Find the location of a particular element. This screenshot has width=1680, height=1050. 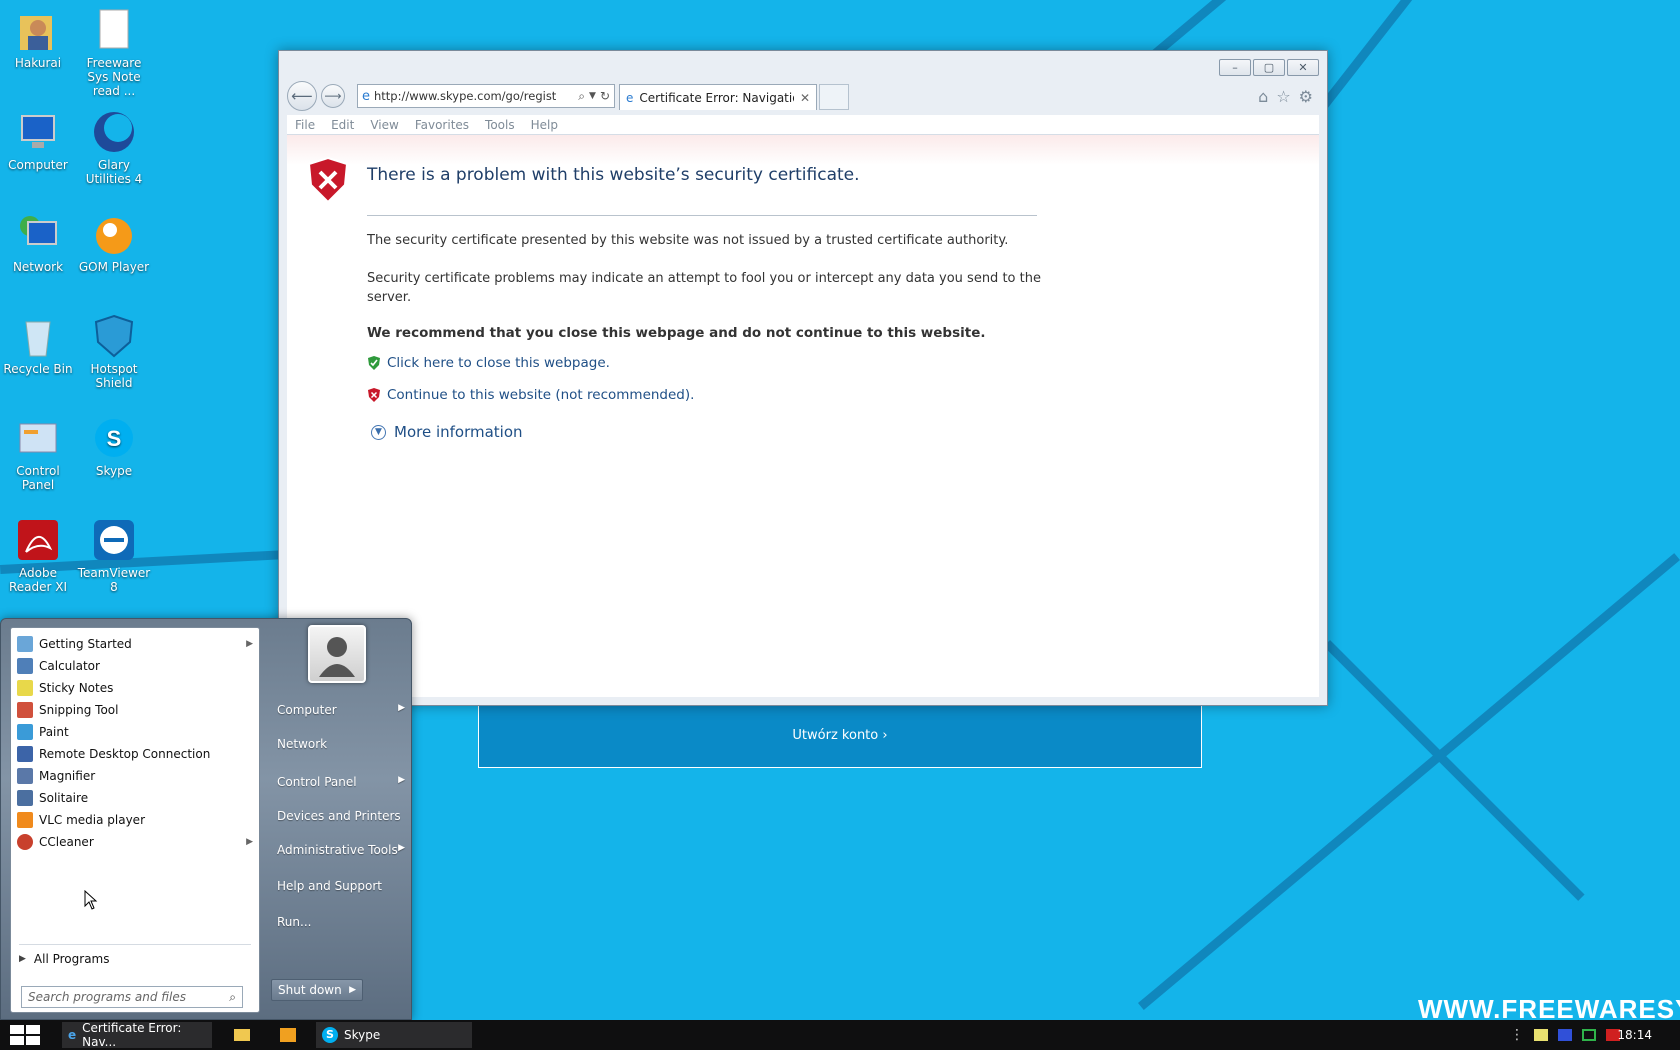

network-tray-icon is located at coordinates (1589, 1035).